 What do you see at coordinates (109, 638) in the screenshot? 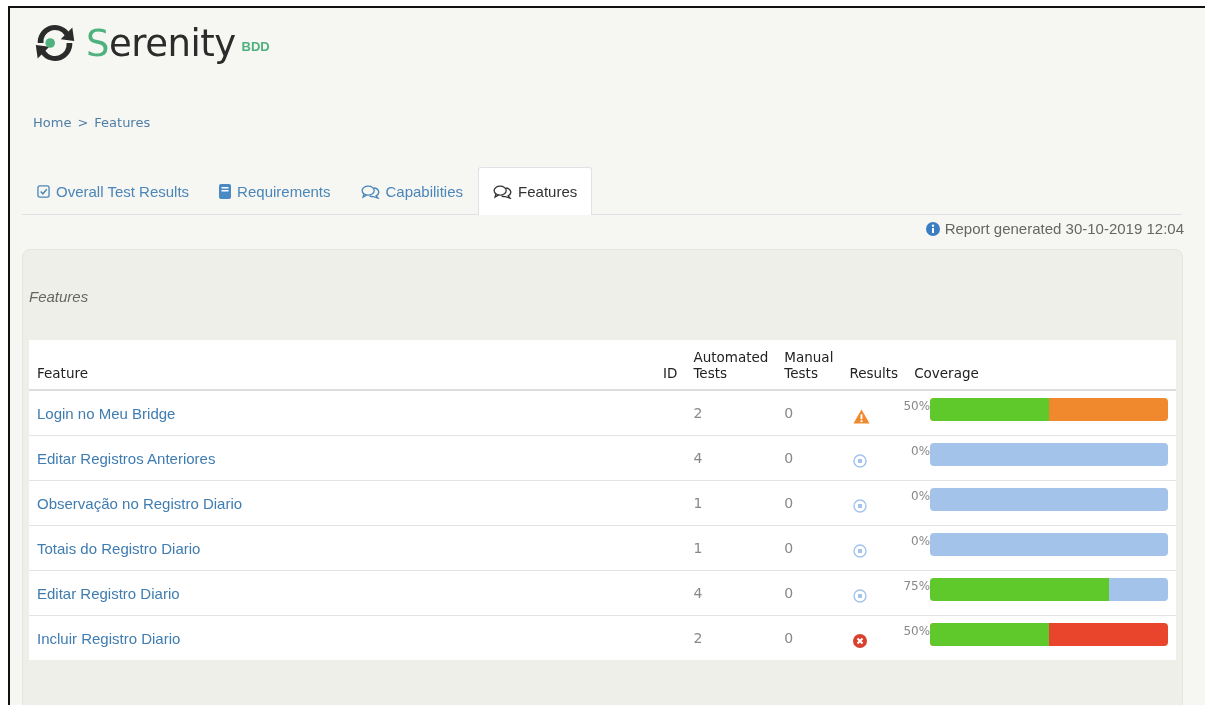
I see `feature-link: Incluir Registro Diario` at bounding box center [109, 638].